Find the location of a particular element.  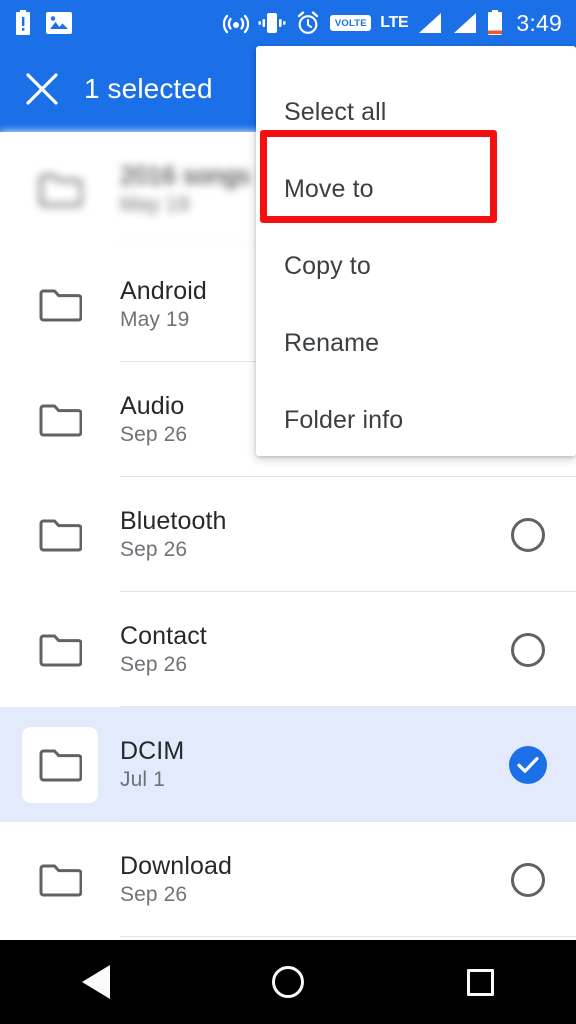

status-bar: VOLTE LTE 3:49 is located at coordinates (288, 23).